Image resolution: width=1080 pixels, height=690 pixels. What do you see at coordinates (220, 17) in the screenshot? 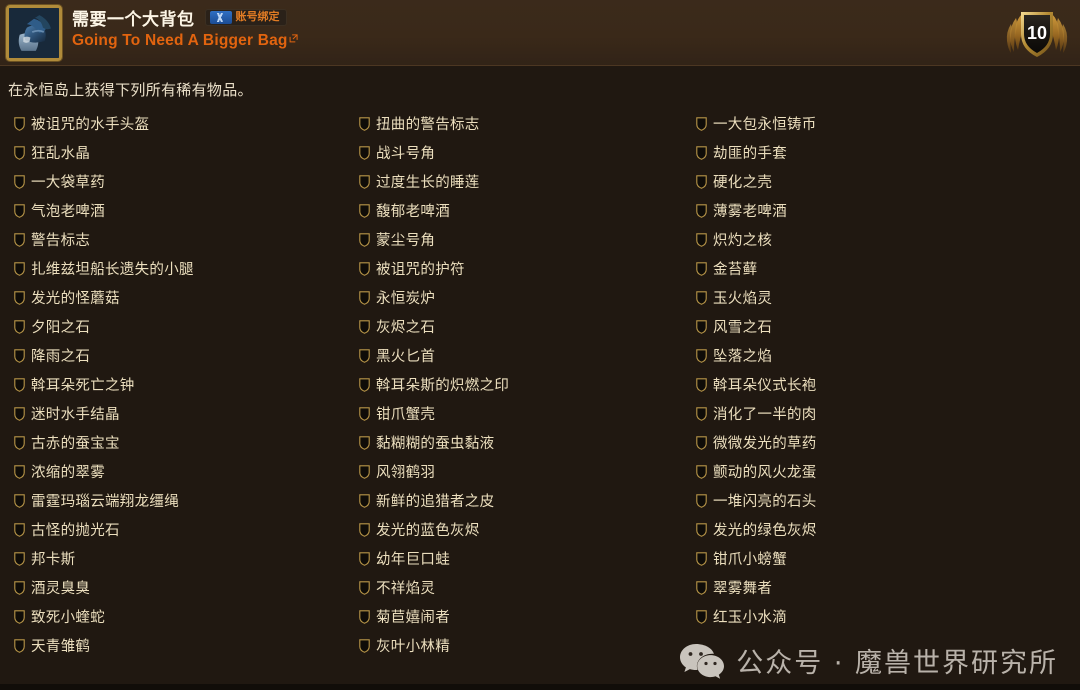
I see `battlenet-logo-icon` at bounding box center [220, 17].